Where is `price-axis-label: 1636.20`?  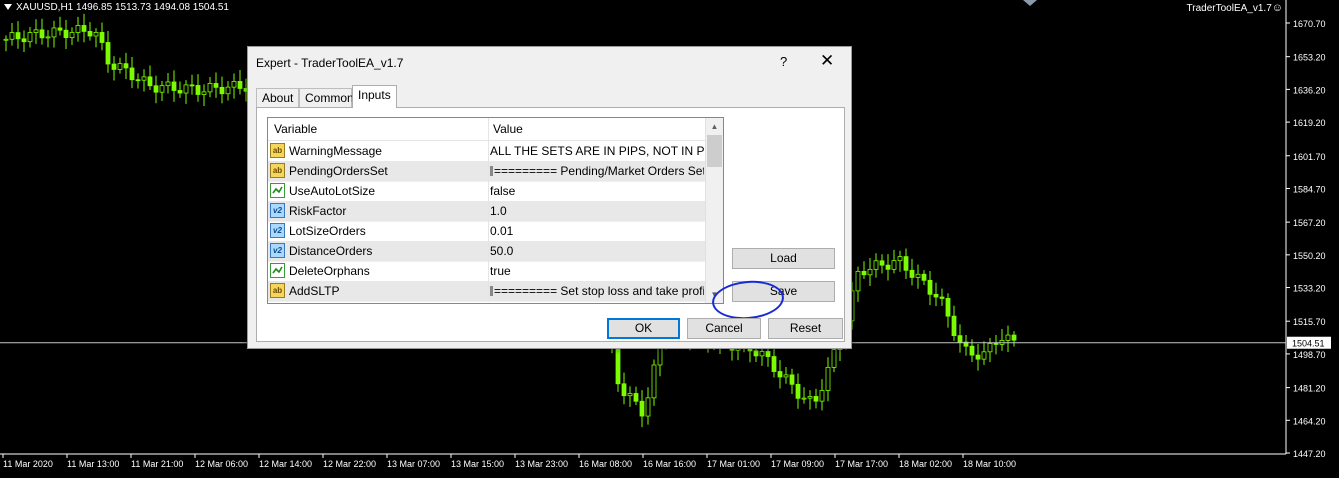
price-axis-label: 1636.20 is located at coordinates (1309, 90).